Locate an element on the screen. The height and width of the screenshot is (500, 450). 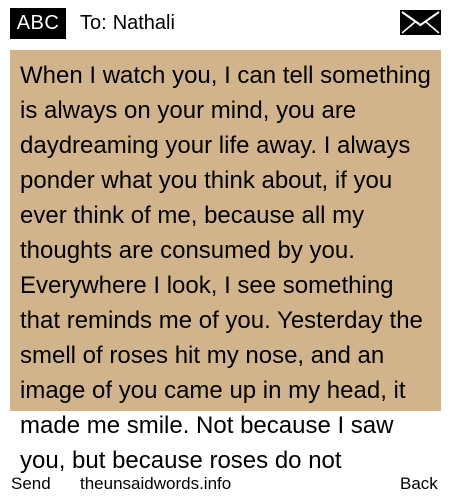
source-softkey-label: theunsaidwords.info is located at coordinates (156, 484).